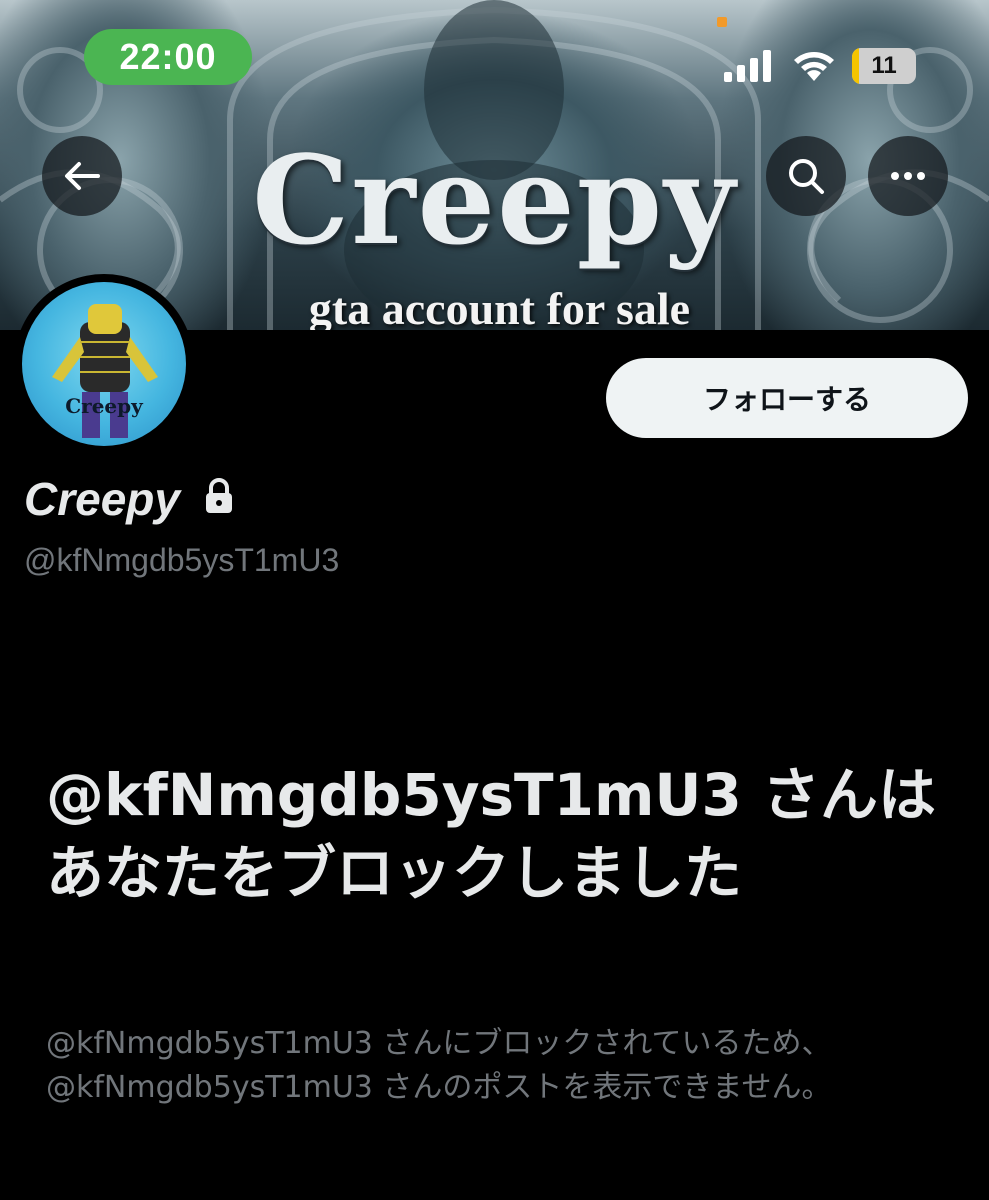  What do you see at coordinates (747, 66) in the screenshot?
I see `signal-icon` at bounding box center [747, 66].